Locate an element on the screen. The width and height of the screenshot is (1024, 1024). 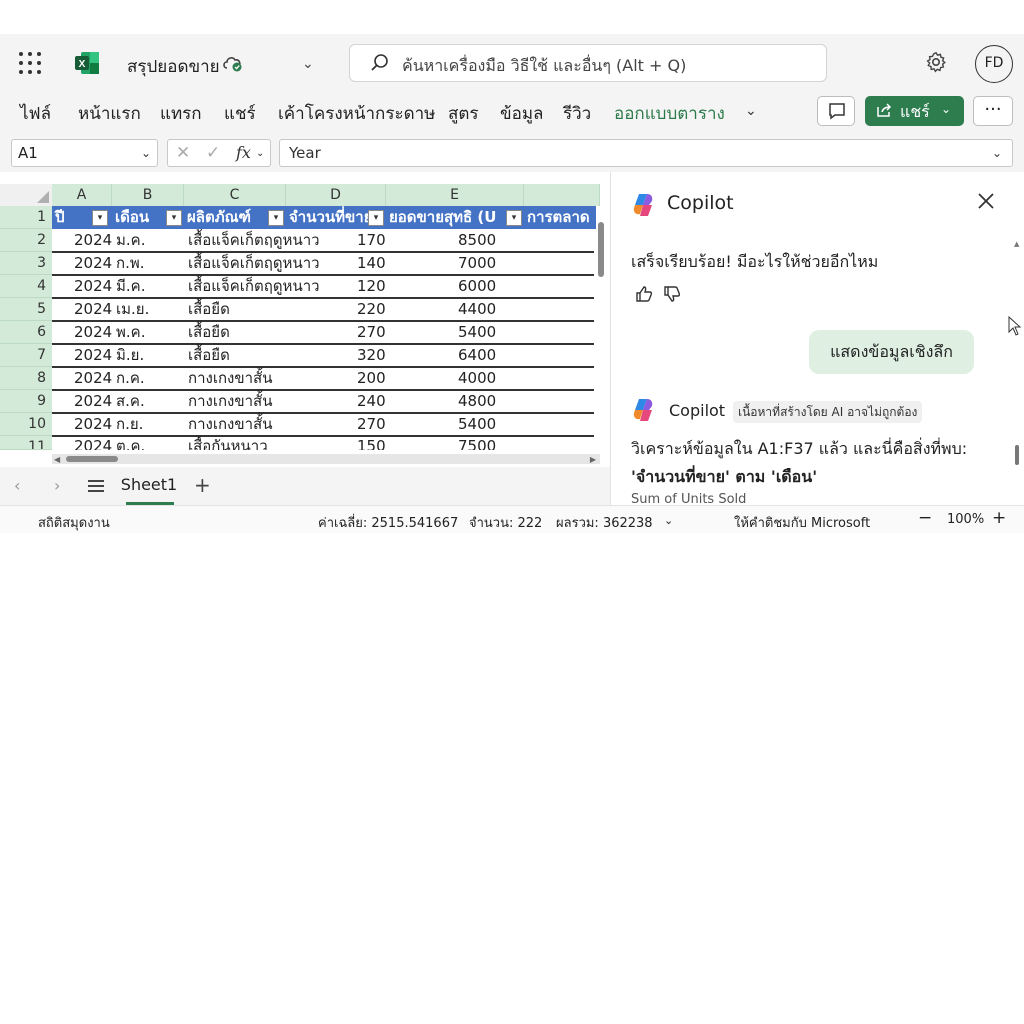
copilot-scrollbar: ▲ is located at coordinates (1017, 370).